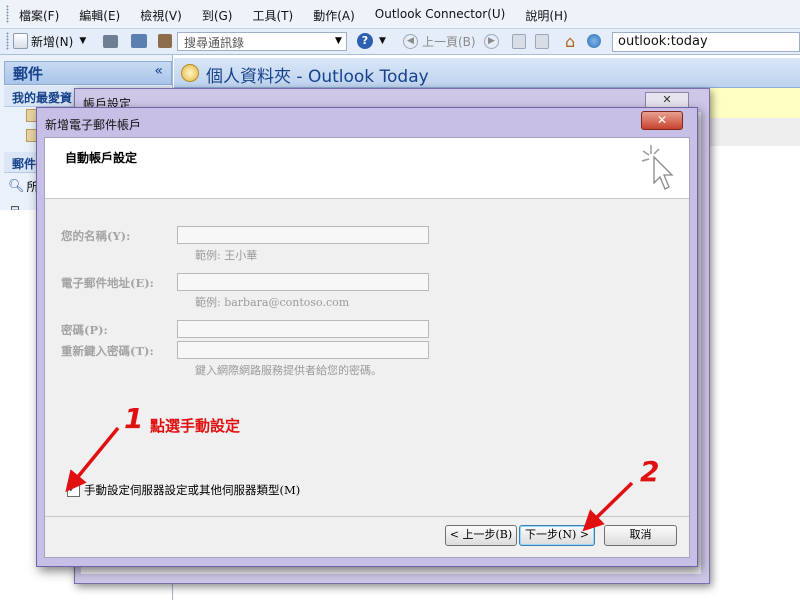 Image resolution: width=800 pixels, height=600 pixels. Describe the element at coordinates (349, 479) in the screenshot. I see `annotation-arrows` at that location.